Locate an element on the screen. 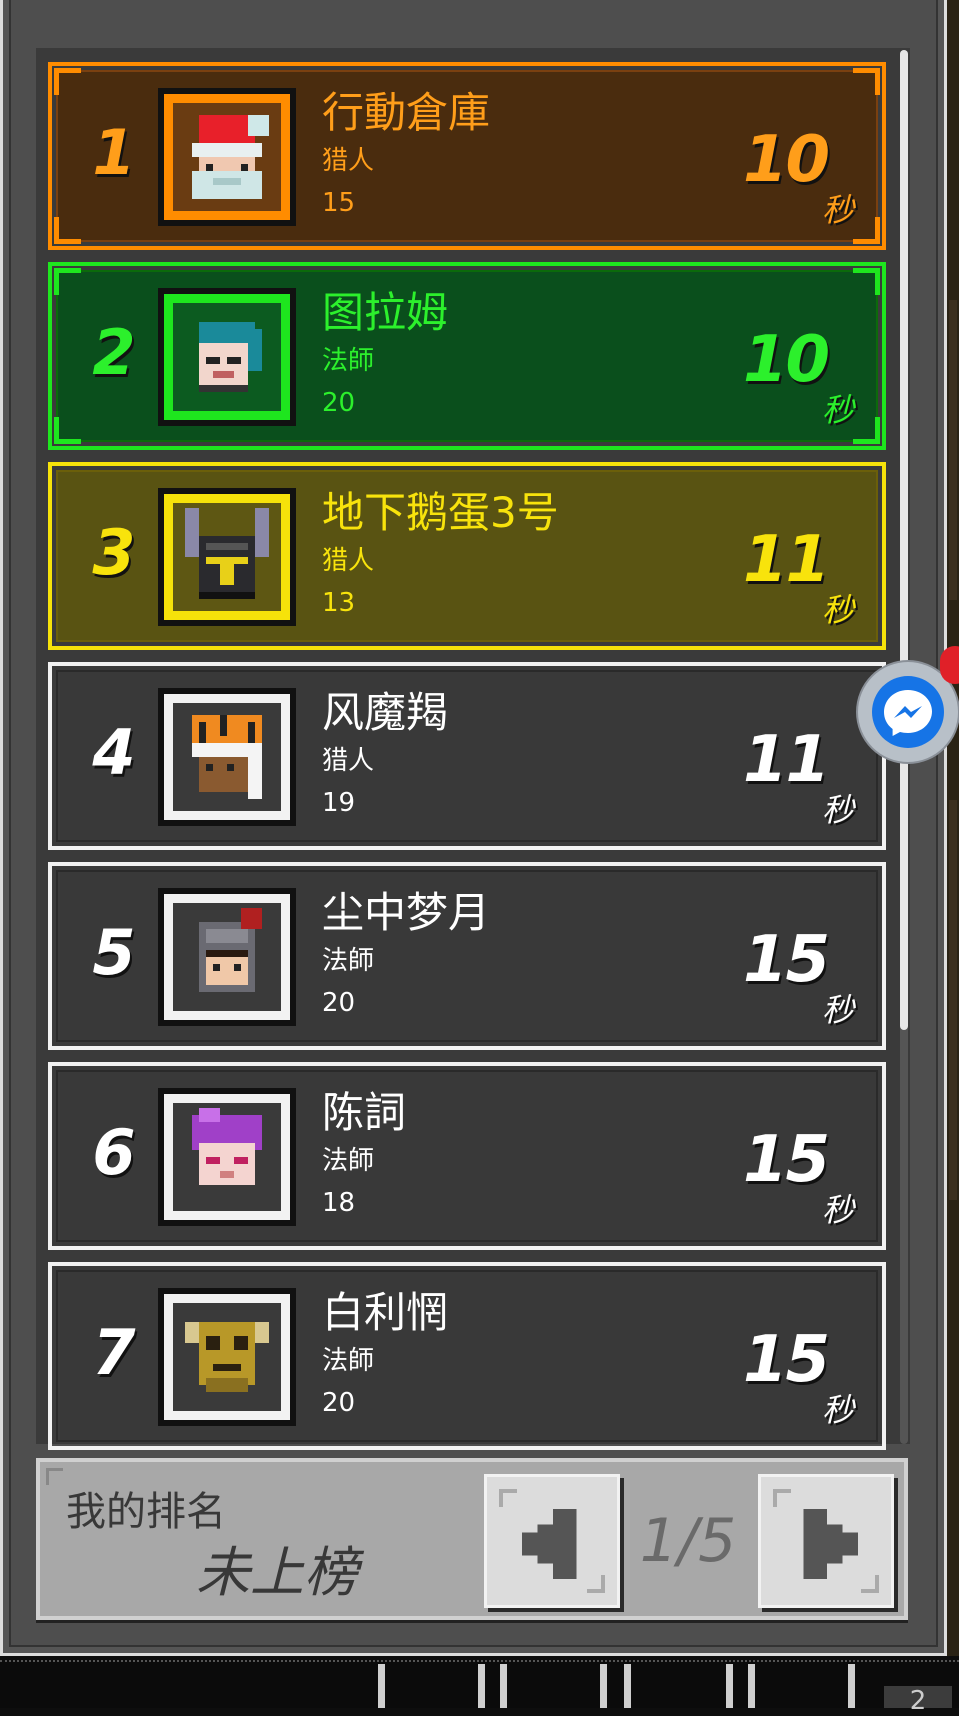  rank-number: 2 is located at coordinates (114, 352).